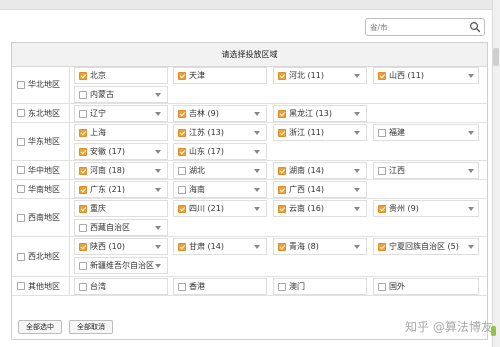 This screenshot has height=347, width=500. I want to click on province-item: 新疆维吾尔自治区, so click(121, 265).